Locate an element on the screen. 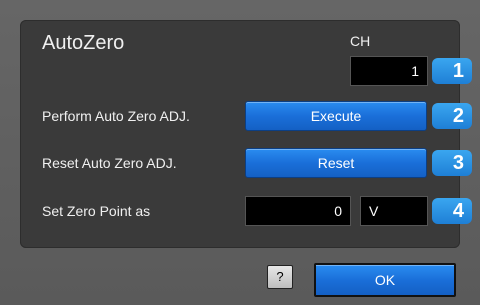  execute-button: Execute is located at coordinates (336, 116).